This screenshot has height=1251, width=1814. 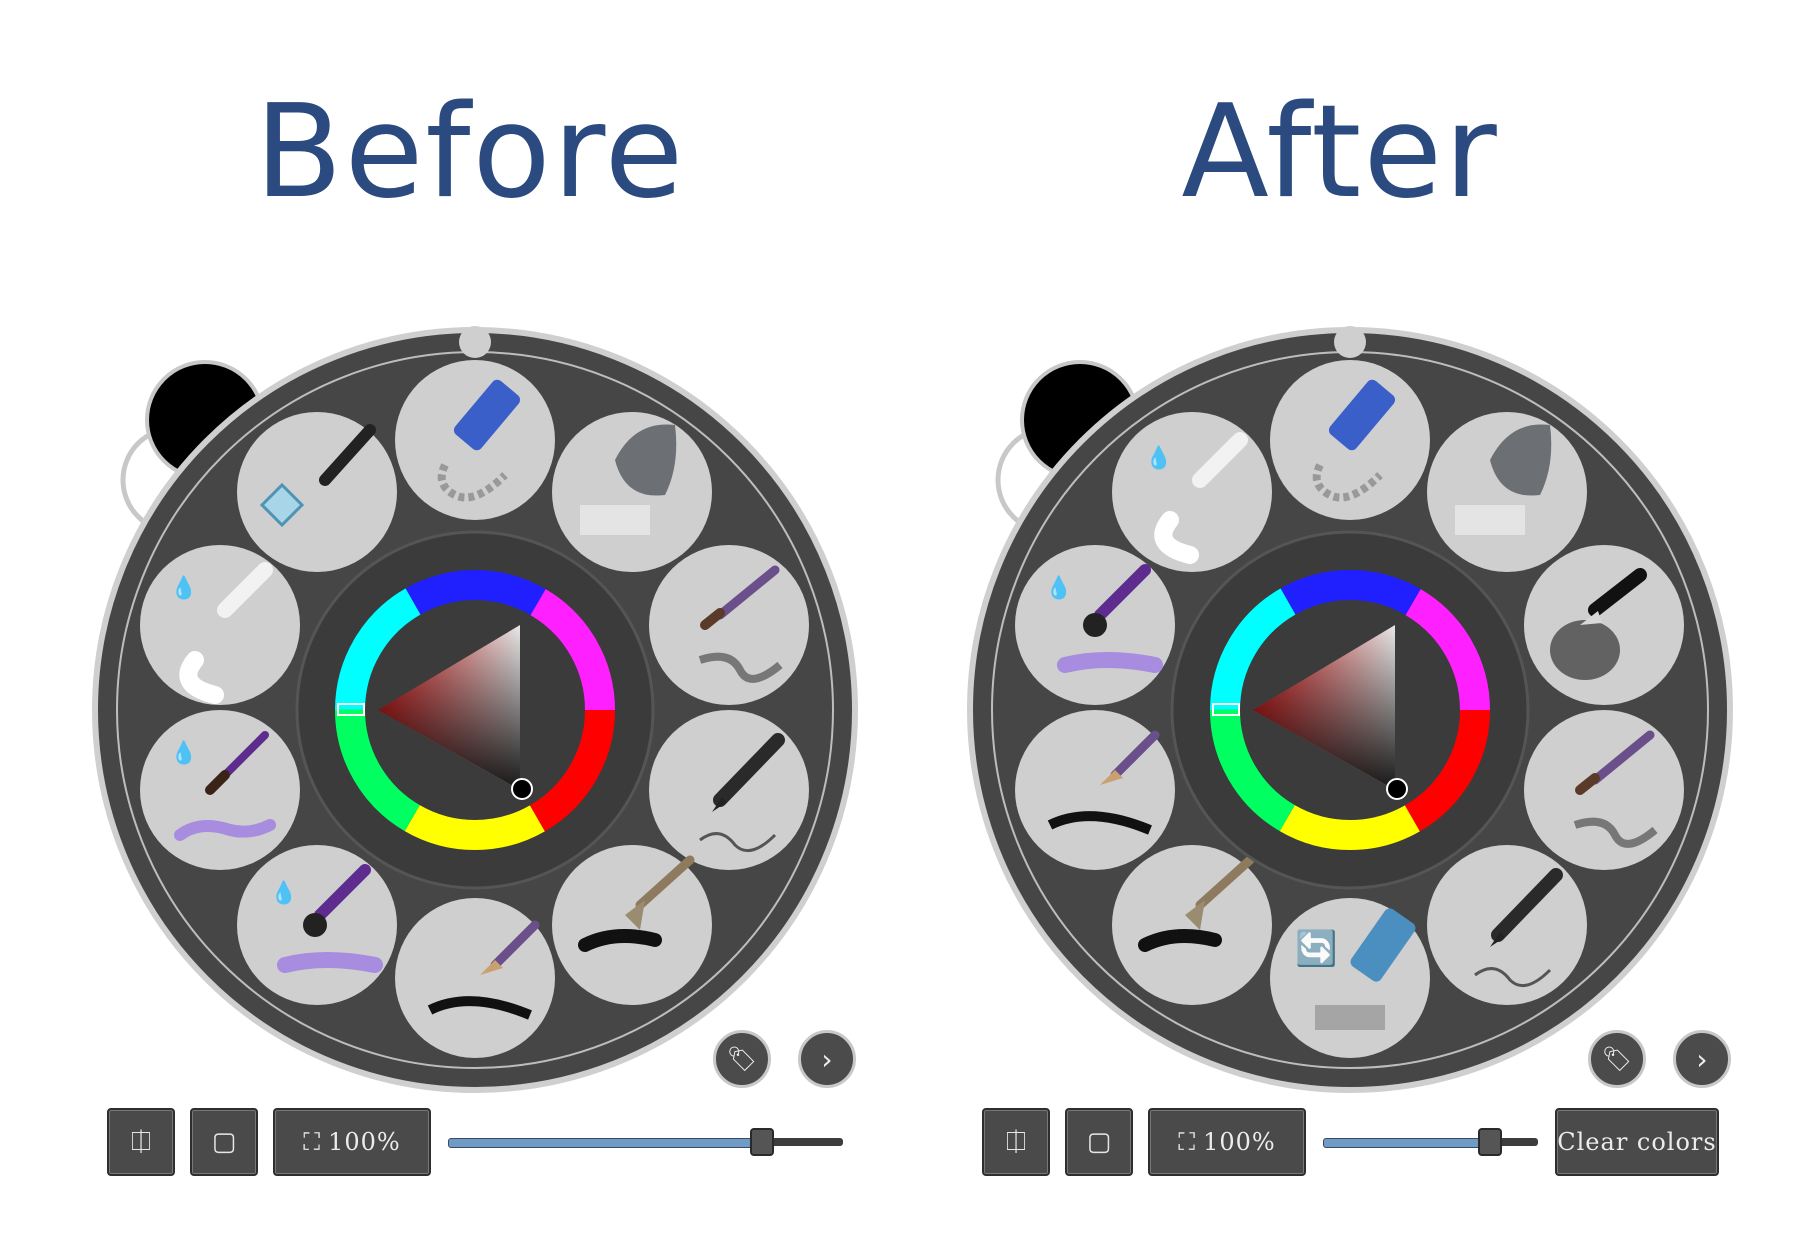 What do you see at coordinates (317, 492) in the screenshot?
I see `tool-slot-pen` at bounding box center [317, 492].